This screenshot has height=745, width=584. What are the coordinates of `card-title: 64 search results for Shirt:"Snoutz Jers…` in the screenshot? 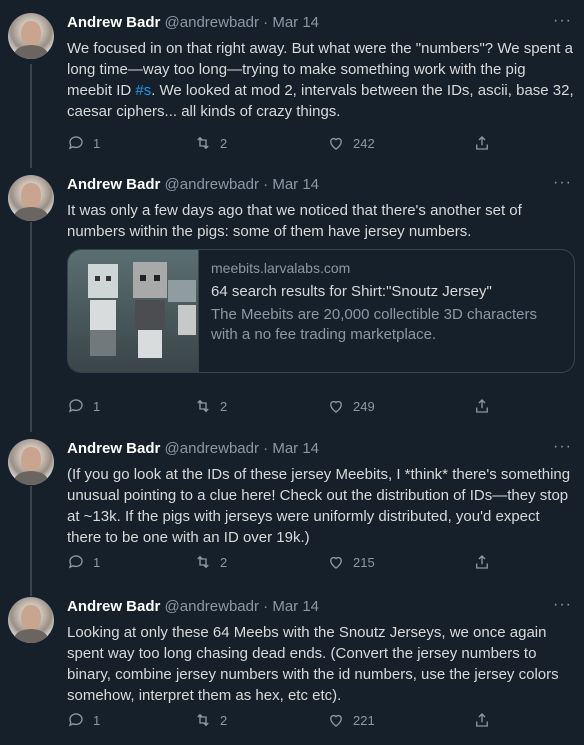 It's located at (351, 291).